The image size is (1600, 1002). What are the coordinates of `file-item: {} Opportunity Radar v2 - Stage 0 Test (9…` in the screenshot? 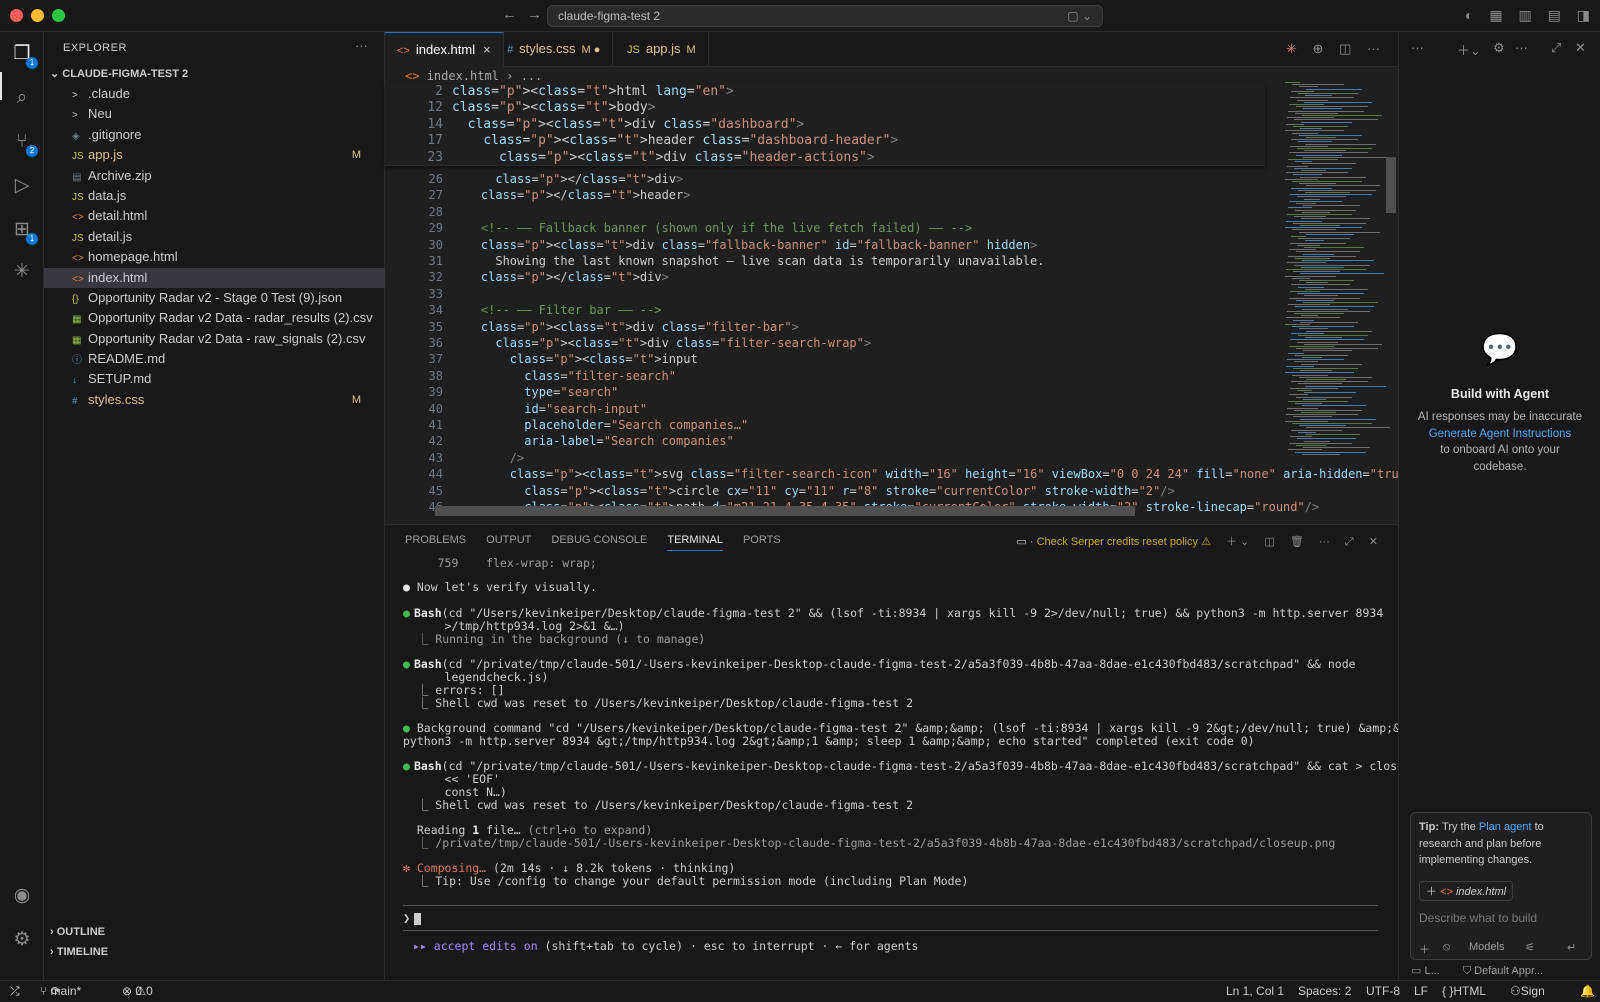 It's located at (214, 298).